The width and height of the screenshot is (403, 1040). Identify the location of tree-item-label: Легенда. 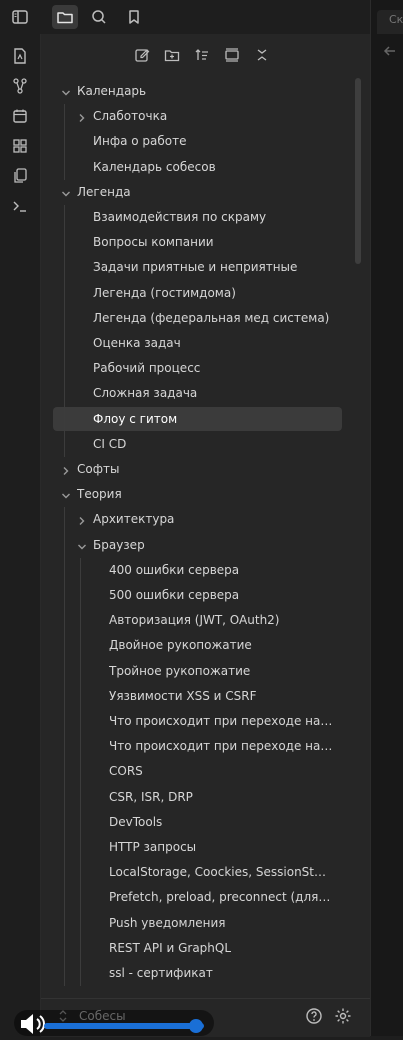
(104, 191).